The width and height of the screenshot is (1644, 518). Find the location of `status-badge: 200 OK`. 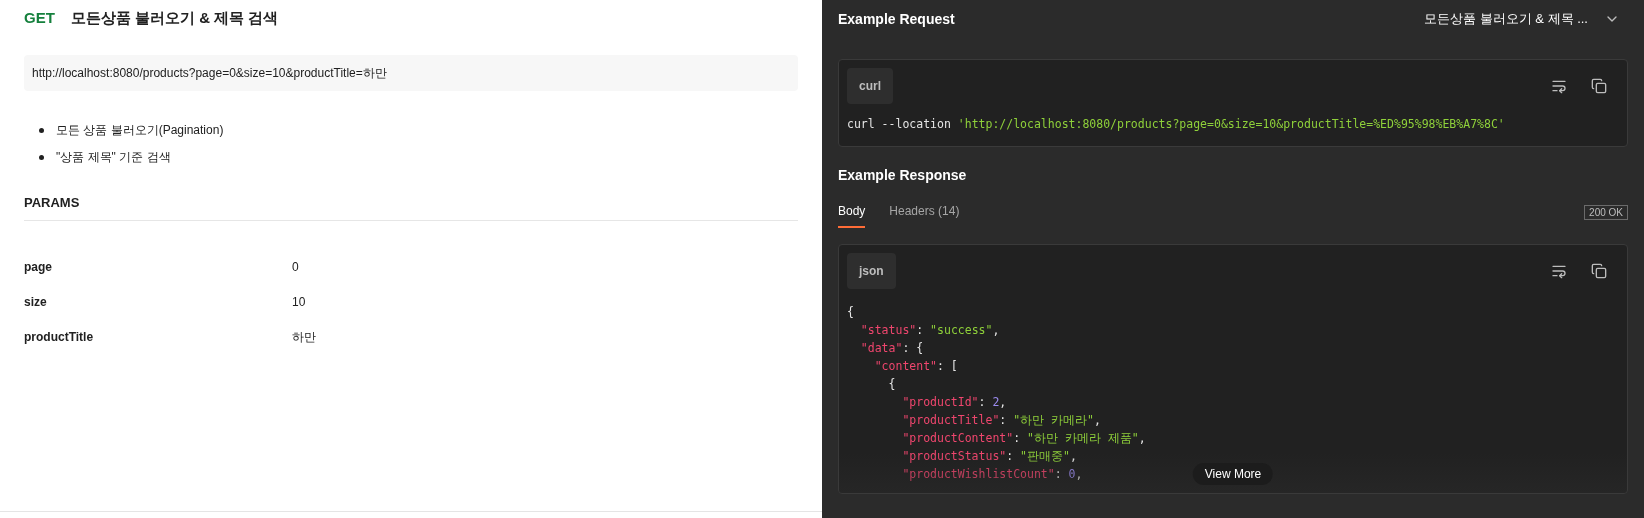

status-badge: 200 OK is located at coordinates (1606, 212).